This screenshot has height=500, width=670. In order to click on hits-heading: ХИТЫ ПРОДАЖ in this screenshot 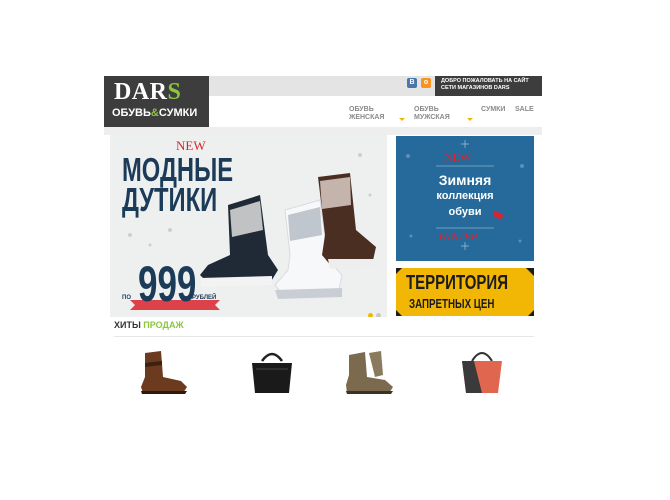, I will do `click(149, 325)`.